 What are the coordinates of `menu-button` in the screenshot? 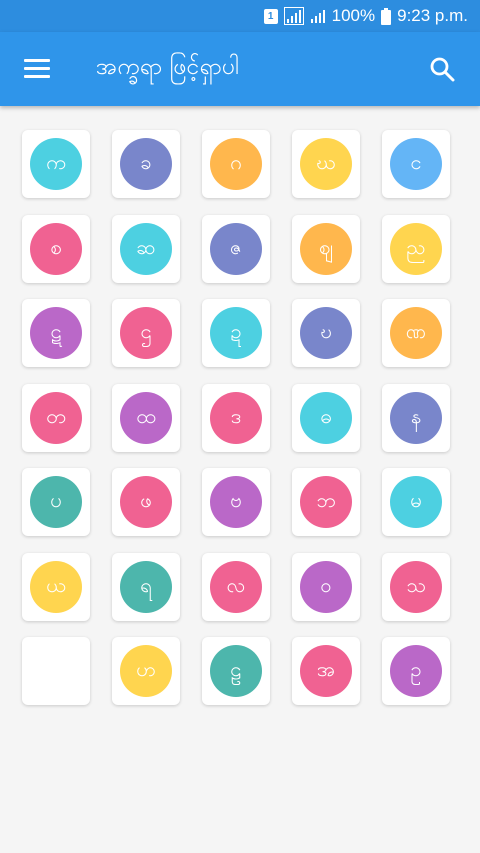 It's located at (37, 69).